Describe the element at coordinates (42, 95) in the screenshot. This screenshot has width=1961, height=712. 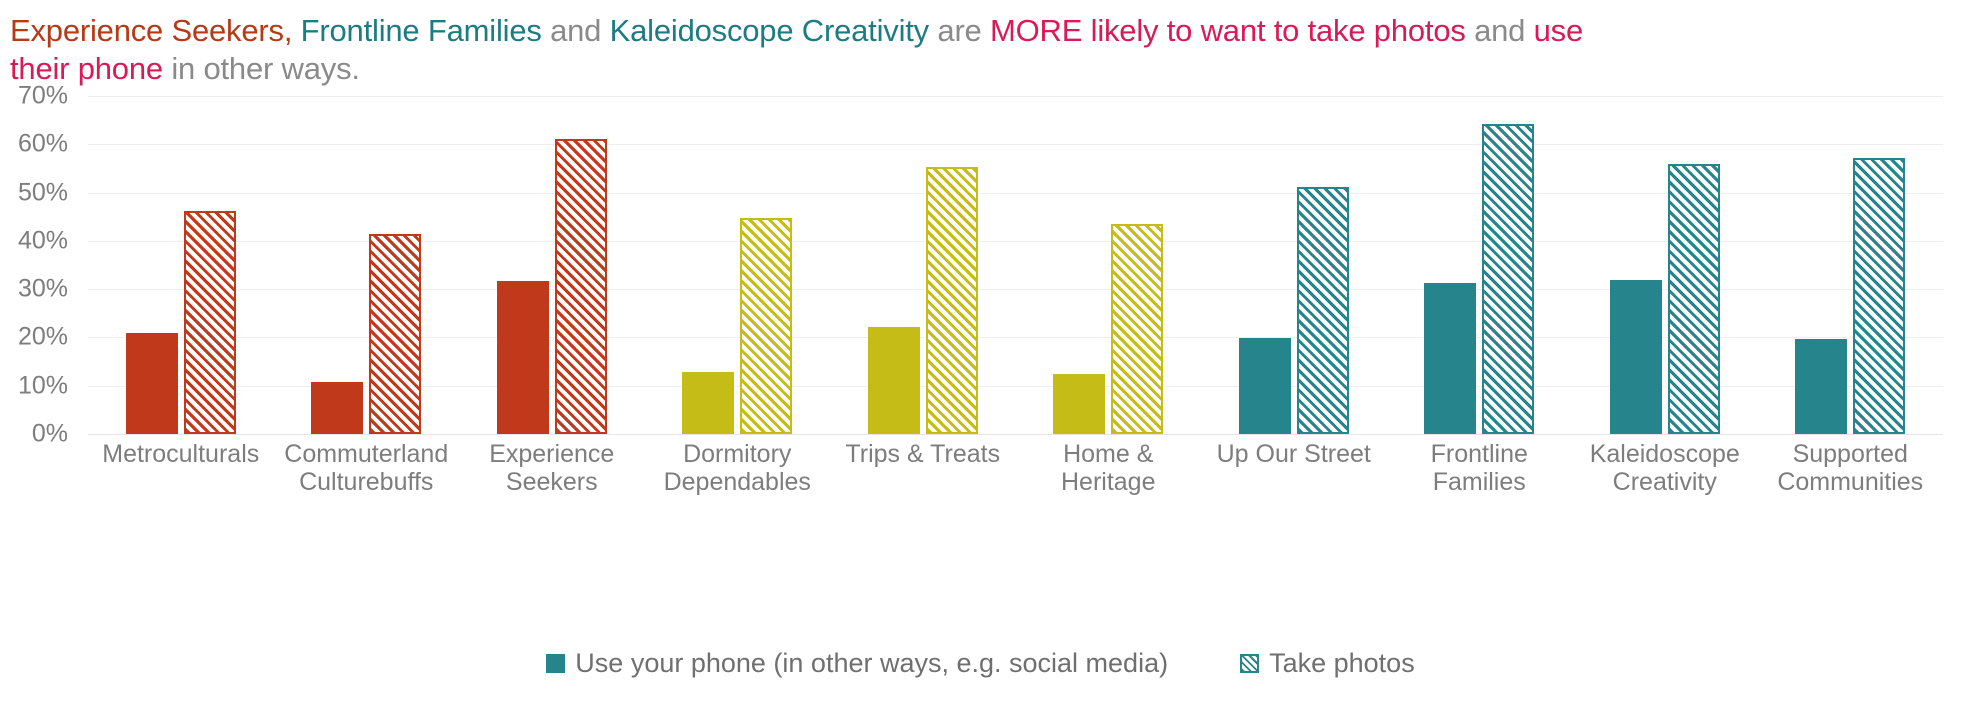
I see `y-axis-tick-label: 70%` at that location.